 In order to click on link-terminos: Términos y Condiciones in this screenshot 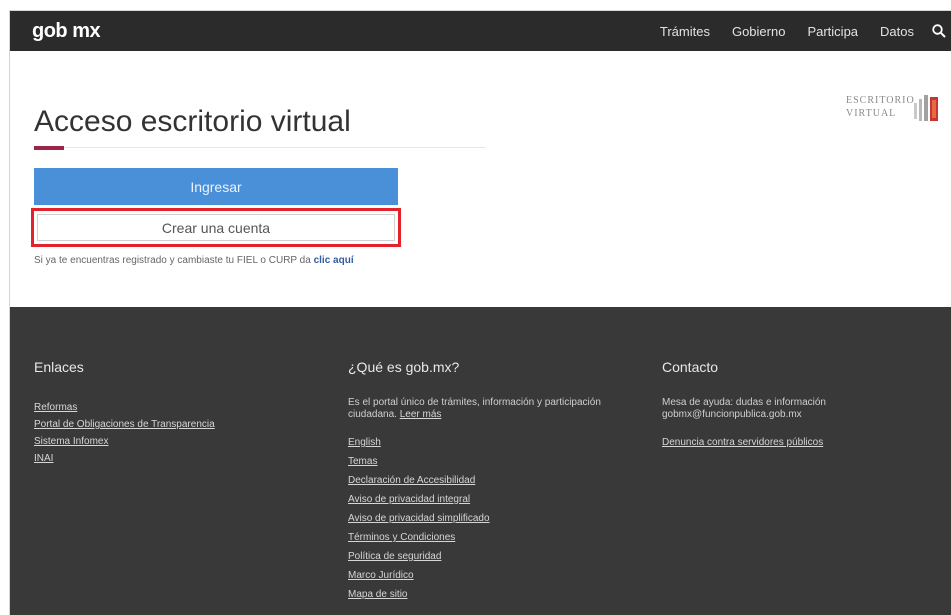, I will do `click(401, 537)`.